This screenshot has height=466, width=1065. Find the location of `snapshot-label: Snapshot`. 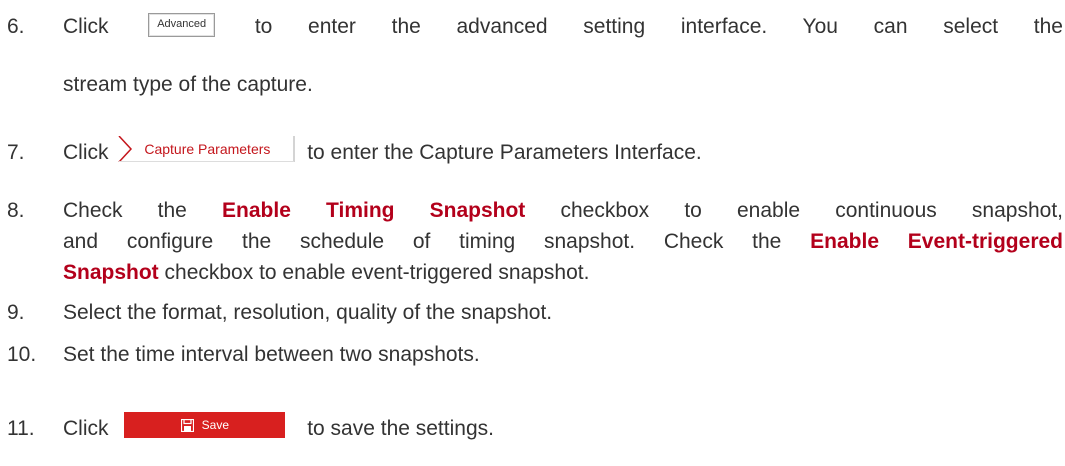

snapshot-label: Snapshot is located at coordinates (111, 272).